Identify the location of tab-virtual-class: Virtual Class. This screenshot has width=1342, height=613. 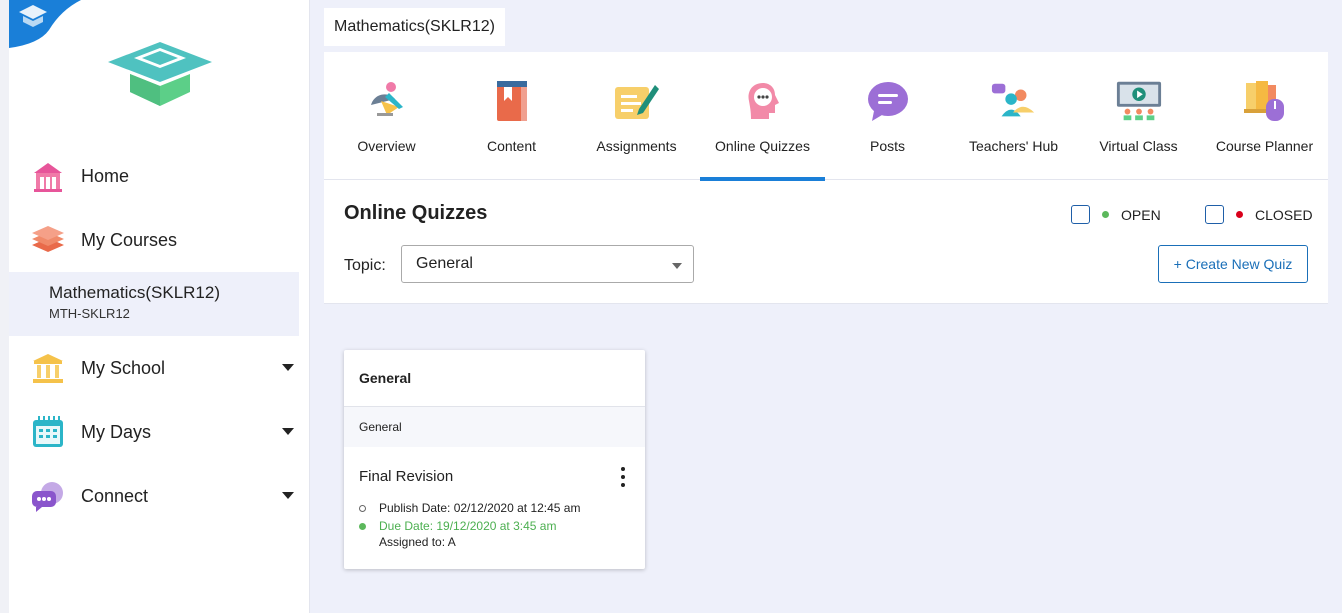
(1138, 116).